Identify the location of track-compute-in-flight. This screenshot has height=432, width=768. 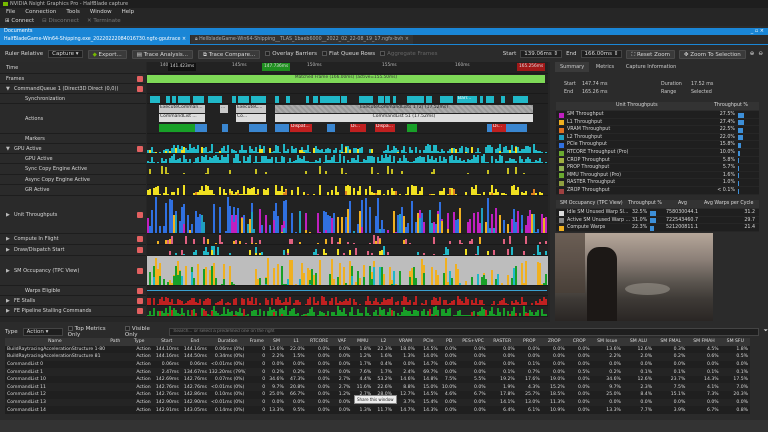
(347, 239).